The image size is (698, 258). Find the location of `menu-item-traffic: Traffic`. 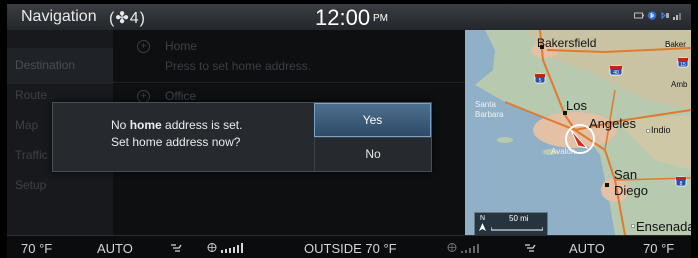

menu-item-traffic: Traffic is located at coordinates (31, 155).